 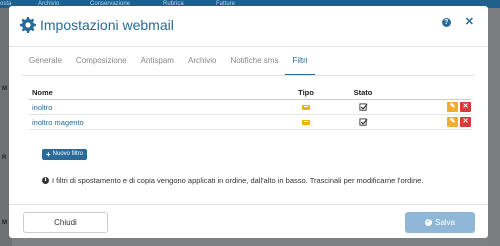 What do you see at coordinates (65, 222) in the screenshot?
I see `close-button: Chiudi` at bounding box center [65, 222].